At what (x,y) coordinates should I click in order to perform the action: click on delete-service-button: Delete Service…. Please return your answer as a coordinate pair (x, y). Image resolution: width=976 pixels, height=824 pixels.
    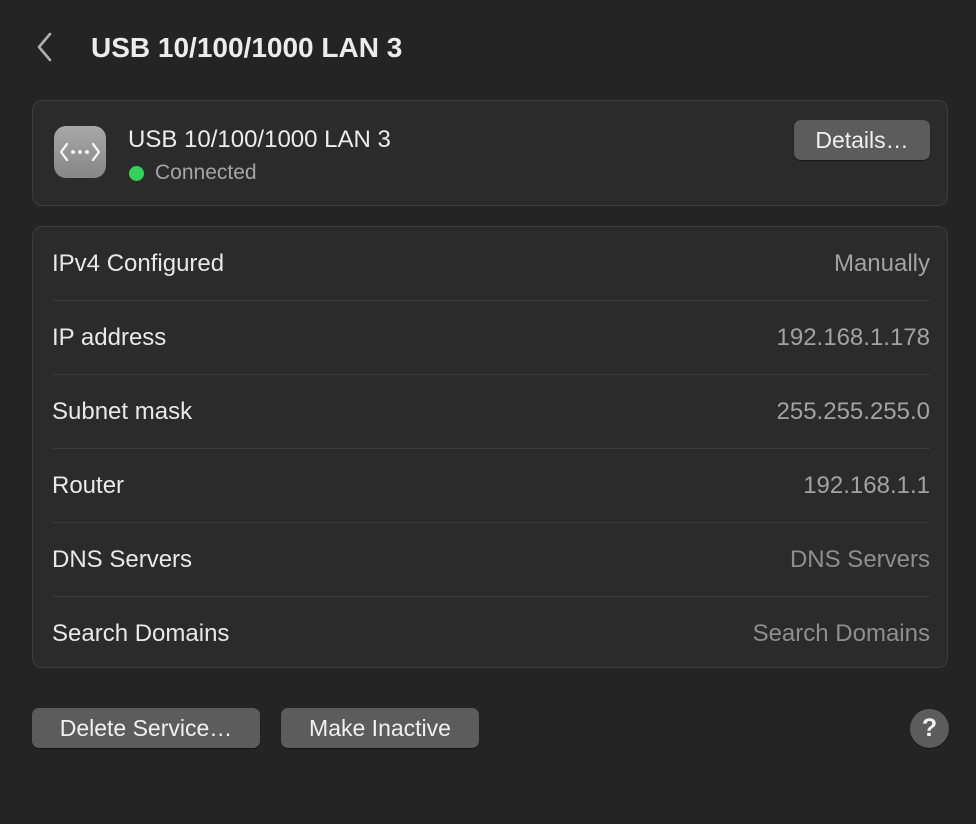
    Looking at the image, I should click on (146, 728).